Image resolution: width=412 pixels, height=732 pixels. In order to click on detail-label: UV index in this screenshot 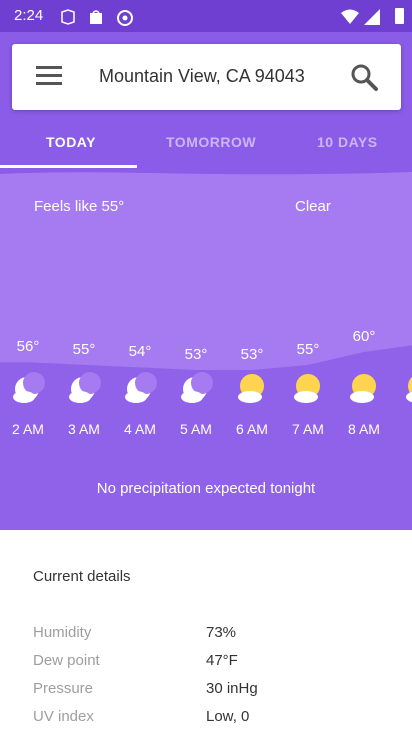, I will do `click(63, 716)`.